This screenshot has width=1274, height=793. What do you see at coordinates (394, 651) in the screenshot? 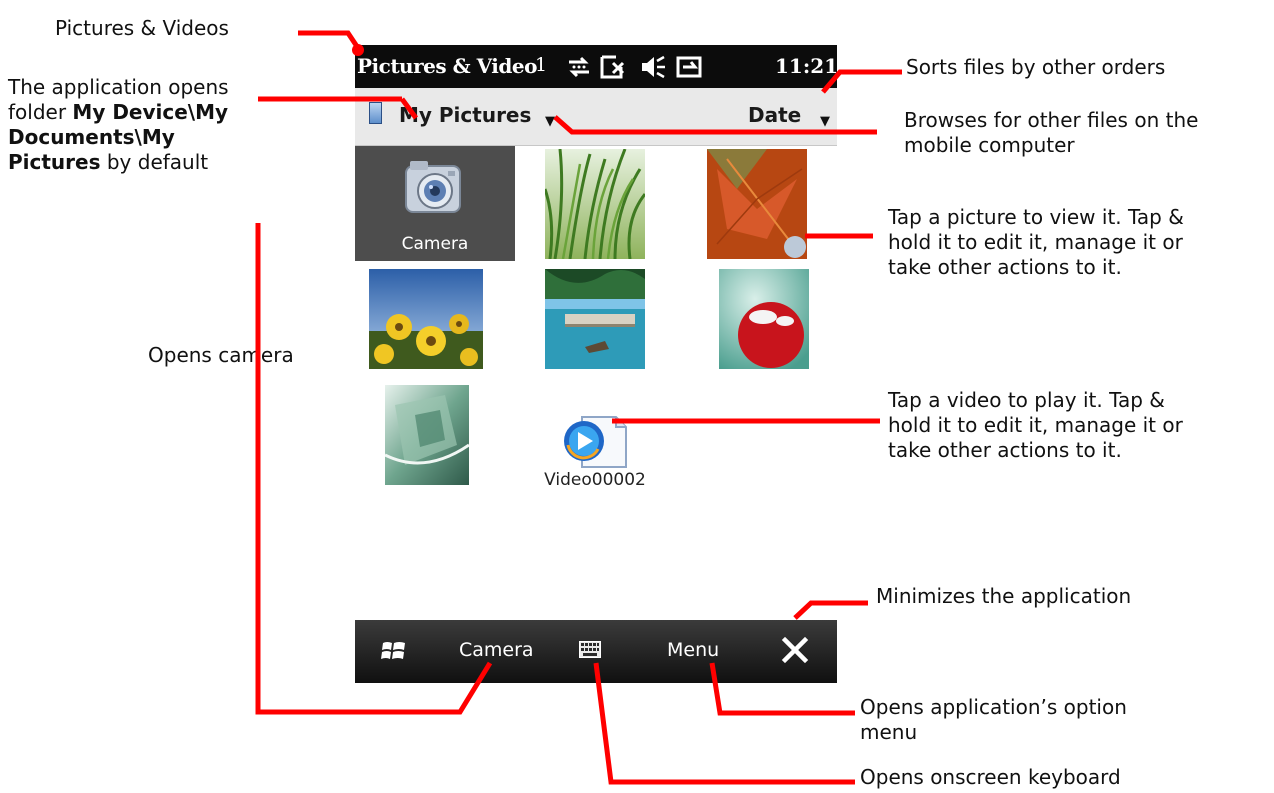
I see `windows-start-icon` at bounding box center [394, 651].